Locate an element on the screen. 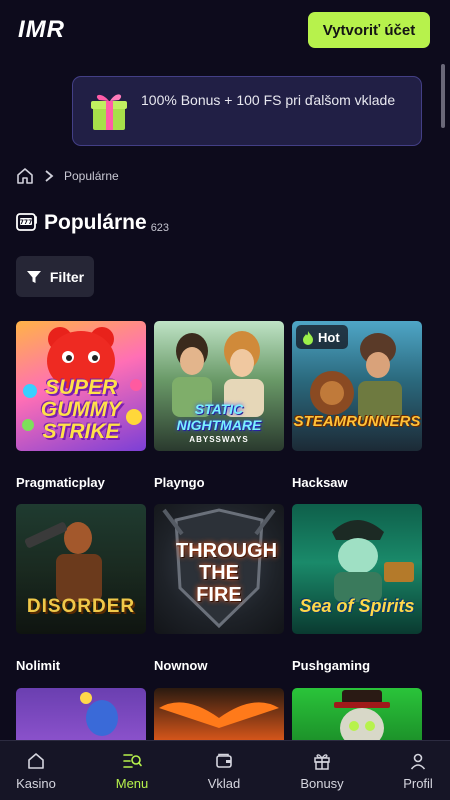  hot-badge: Hot is located at coordinates (322, 337).